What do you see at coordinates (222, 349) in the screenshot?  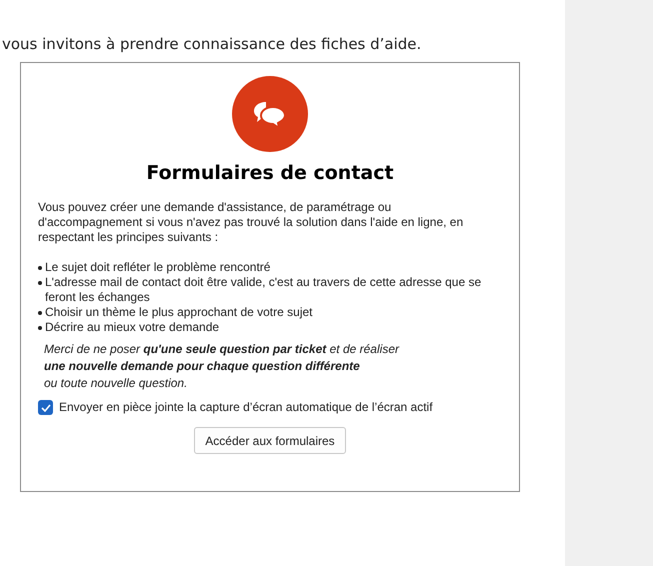 I see `note-line: Merci de ne poser qu'une seule question par ticket et de réaliser` at bounding box center [222, 349].